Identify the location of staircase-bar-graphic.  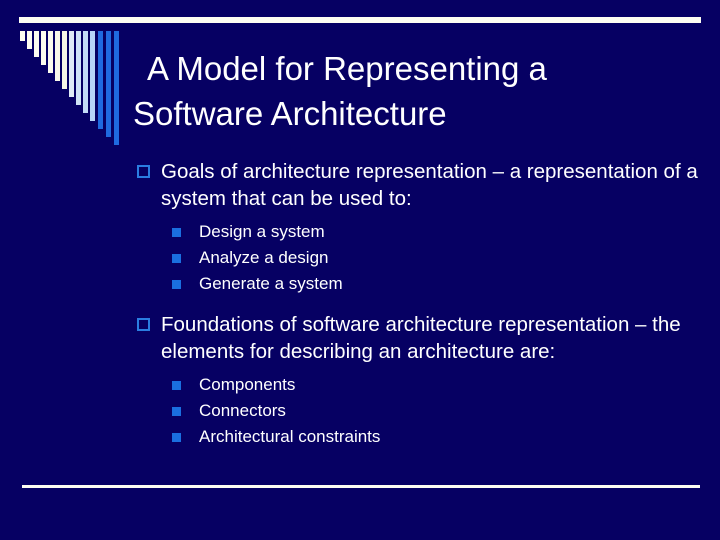
(70, 91).